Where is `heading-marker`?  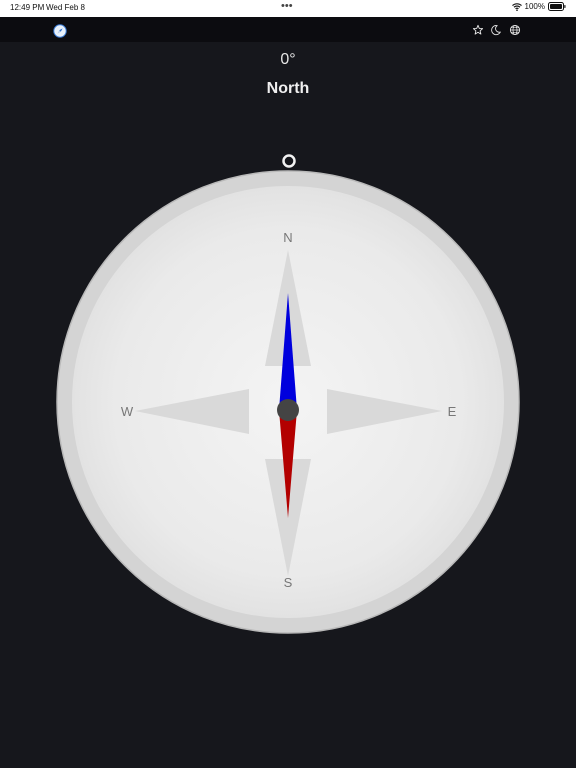 heading-marker is located at coordinates (289, 161).